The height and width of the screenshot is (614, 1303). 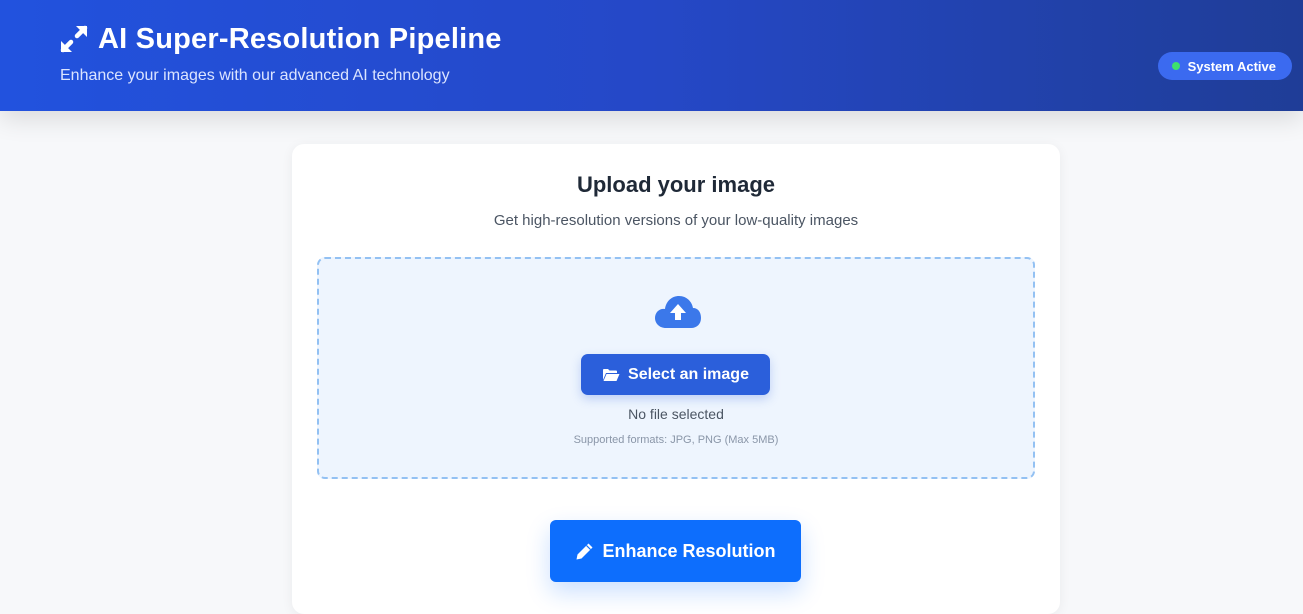 What do you see at coordinates (678, 312) in the screenshot?
I see `cloud-upload-icon` at bounding box center [678, 312].